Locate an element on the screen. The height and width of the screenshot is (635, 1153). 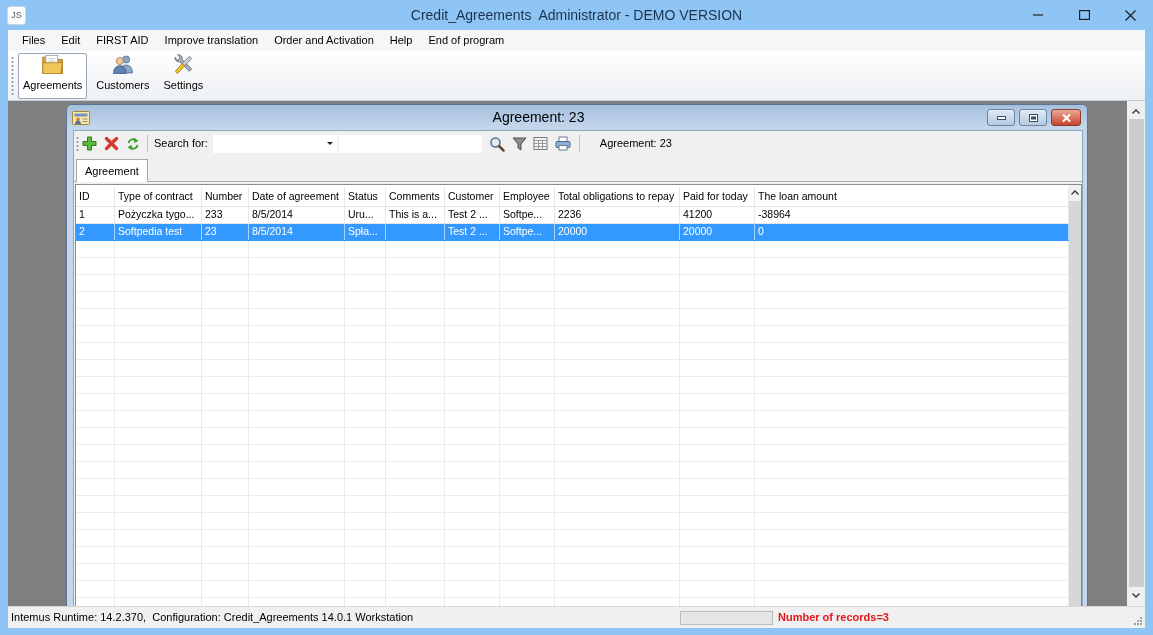
restore-icon is located at coordinates (1033, 117).